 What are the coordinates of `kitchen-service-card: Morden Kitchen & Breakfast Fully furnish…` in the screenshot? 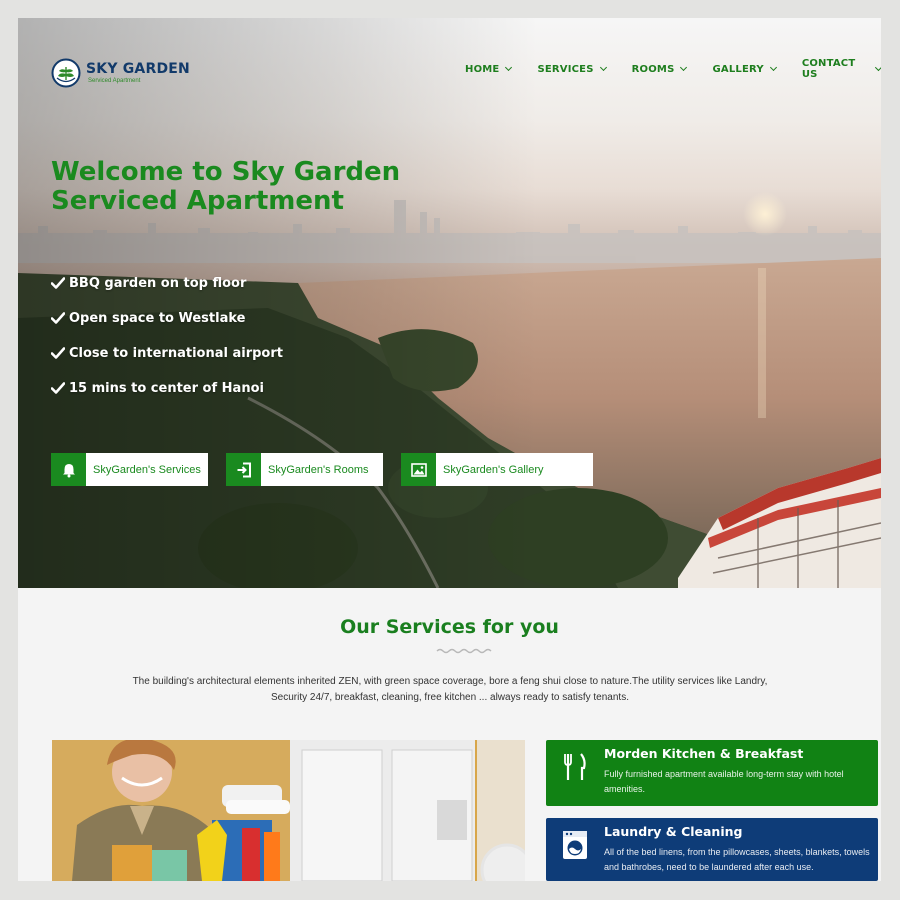 It's located at (712, 773).